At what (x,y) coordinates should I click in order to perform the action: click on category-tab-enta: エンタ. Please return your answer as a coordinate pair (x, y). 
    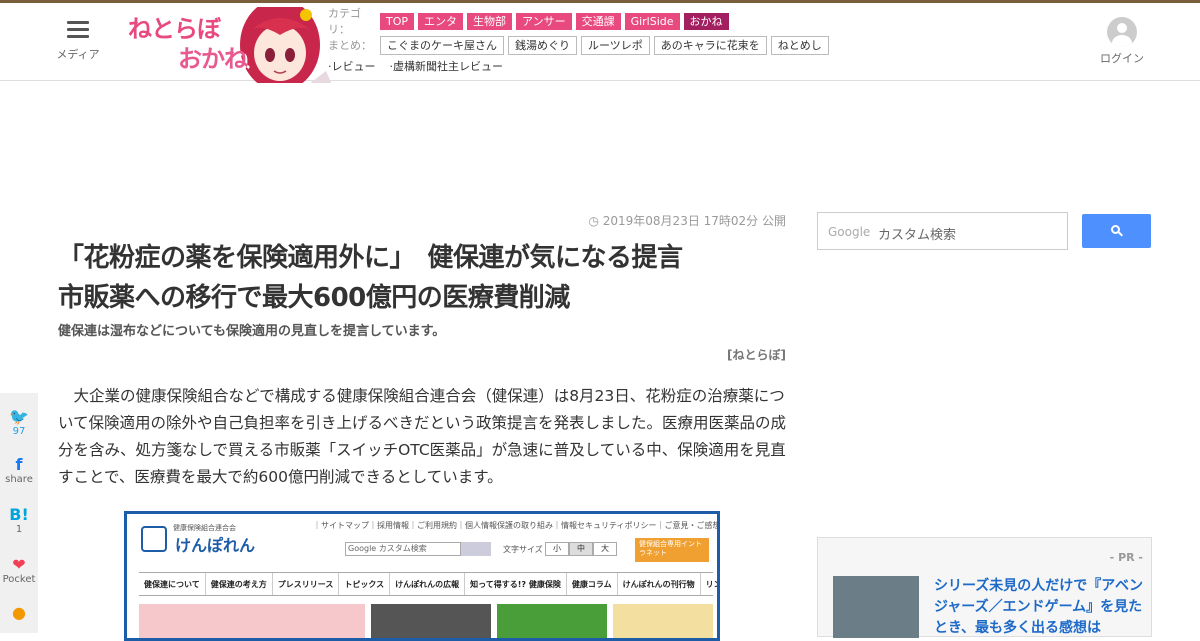
    Looking at the image, I should click on (441, 21).